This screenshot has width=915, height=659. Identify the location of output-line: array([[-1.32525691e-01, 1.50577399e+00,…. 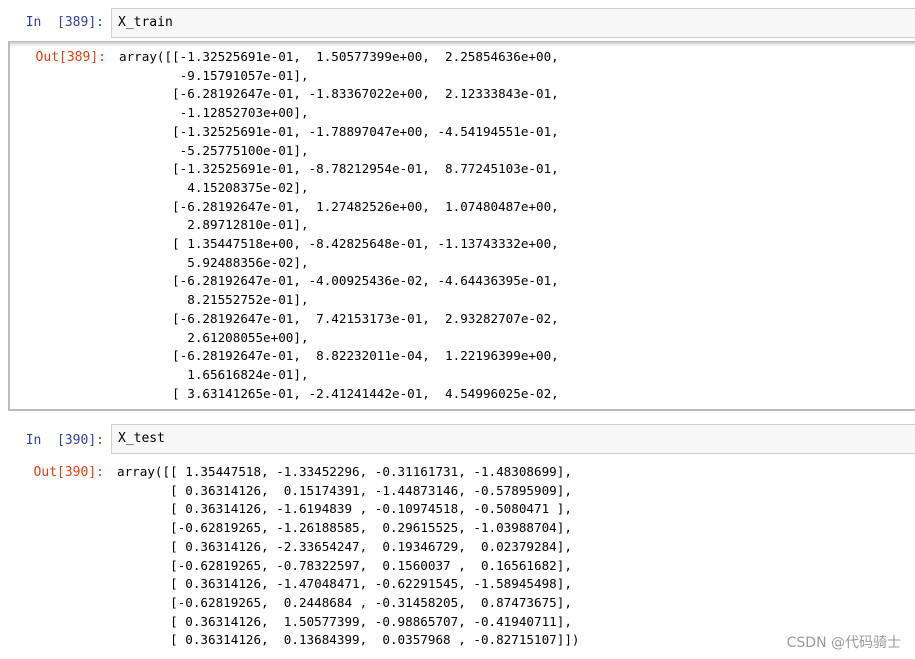
(339, 56).